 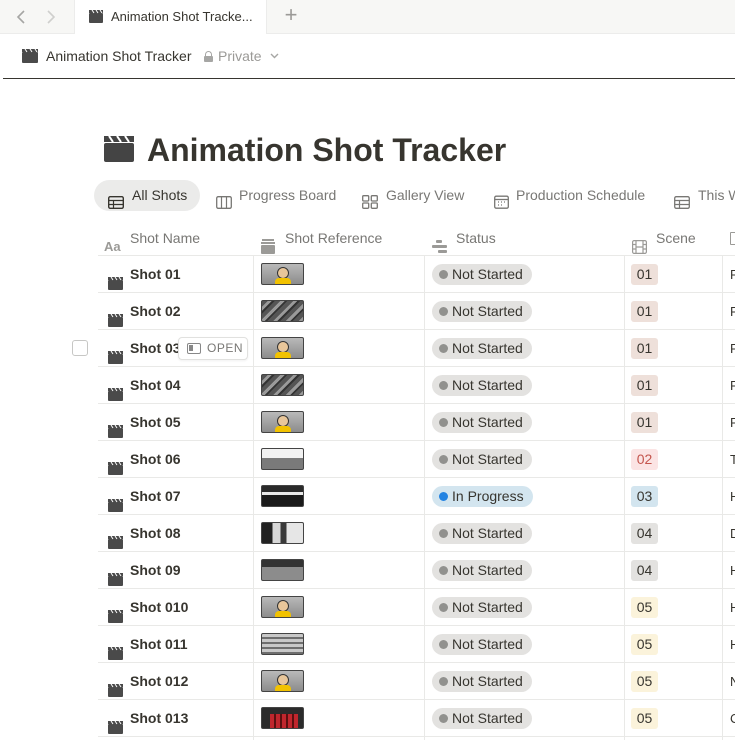 What do you see at coordinates (291, 16) in the screenshot?
I see `new-tab-button: +` at bounding box center [291, 16].